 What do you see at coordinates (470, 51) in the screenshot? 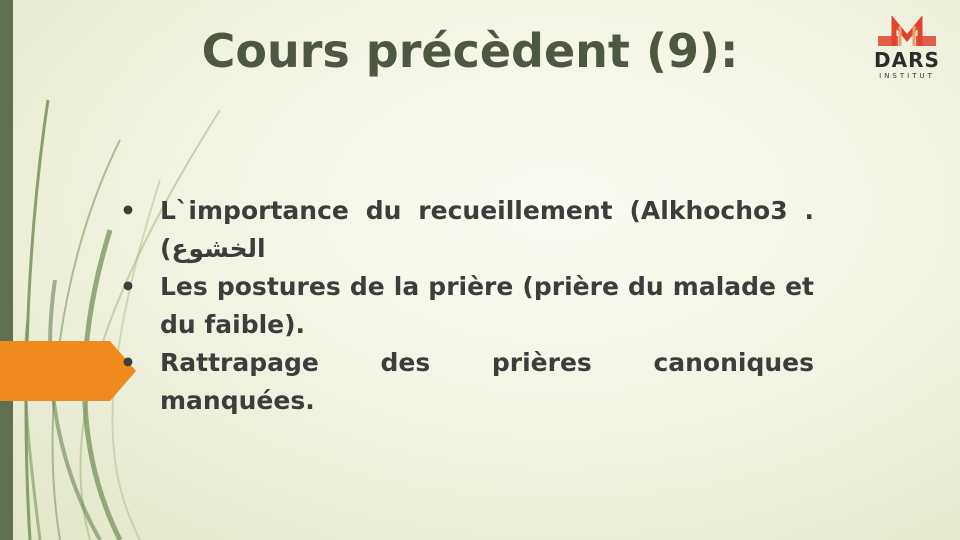
I see `slide-title: Cours précèdent (9):` at bounding box center [470, 51].